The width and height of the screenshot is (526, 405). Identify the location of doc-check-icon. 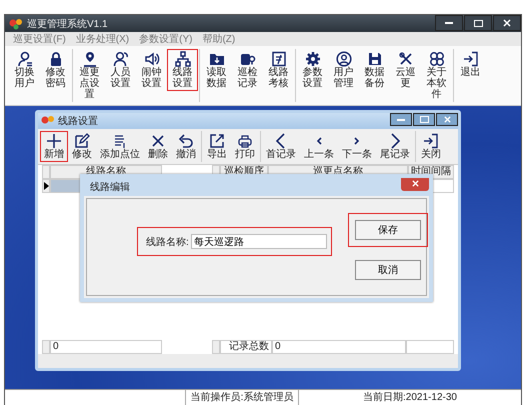
(278, 59).